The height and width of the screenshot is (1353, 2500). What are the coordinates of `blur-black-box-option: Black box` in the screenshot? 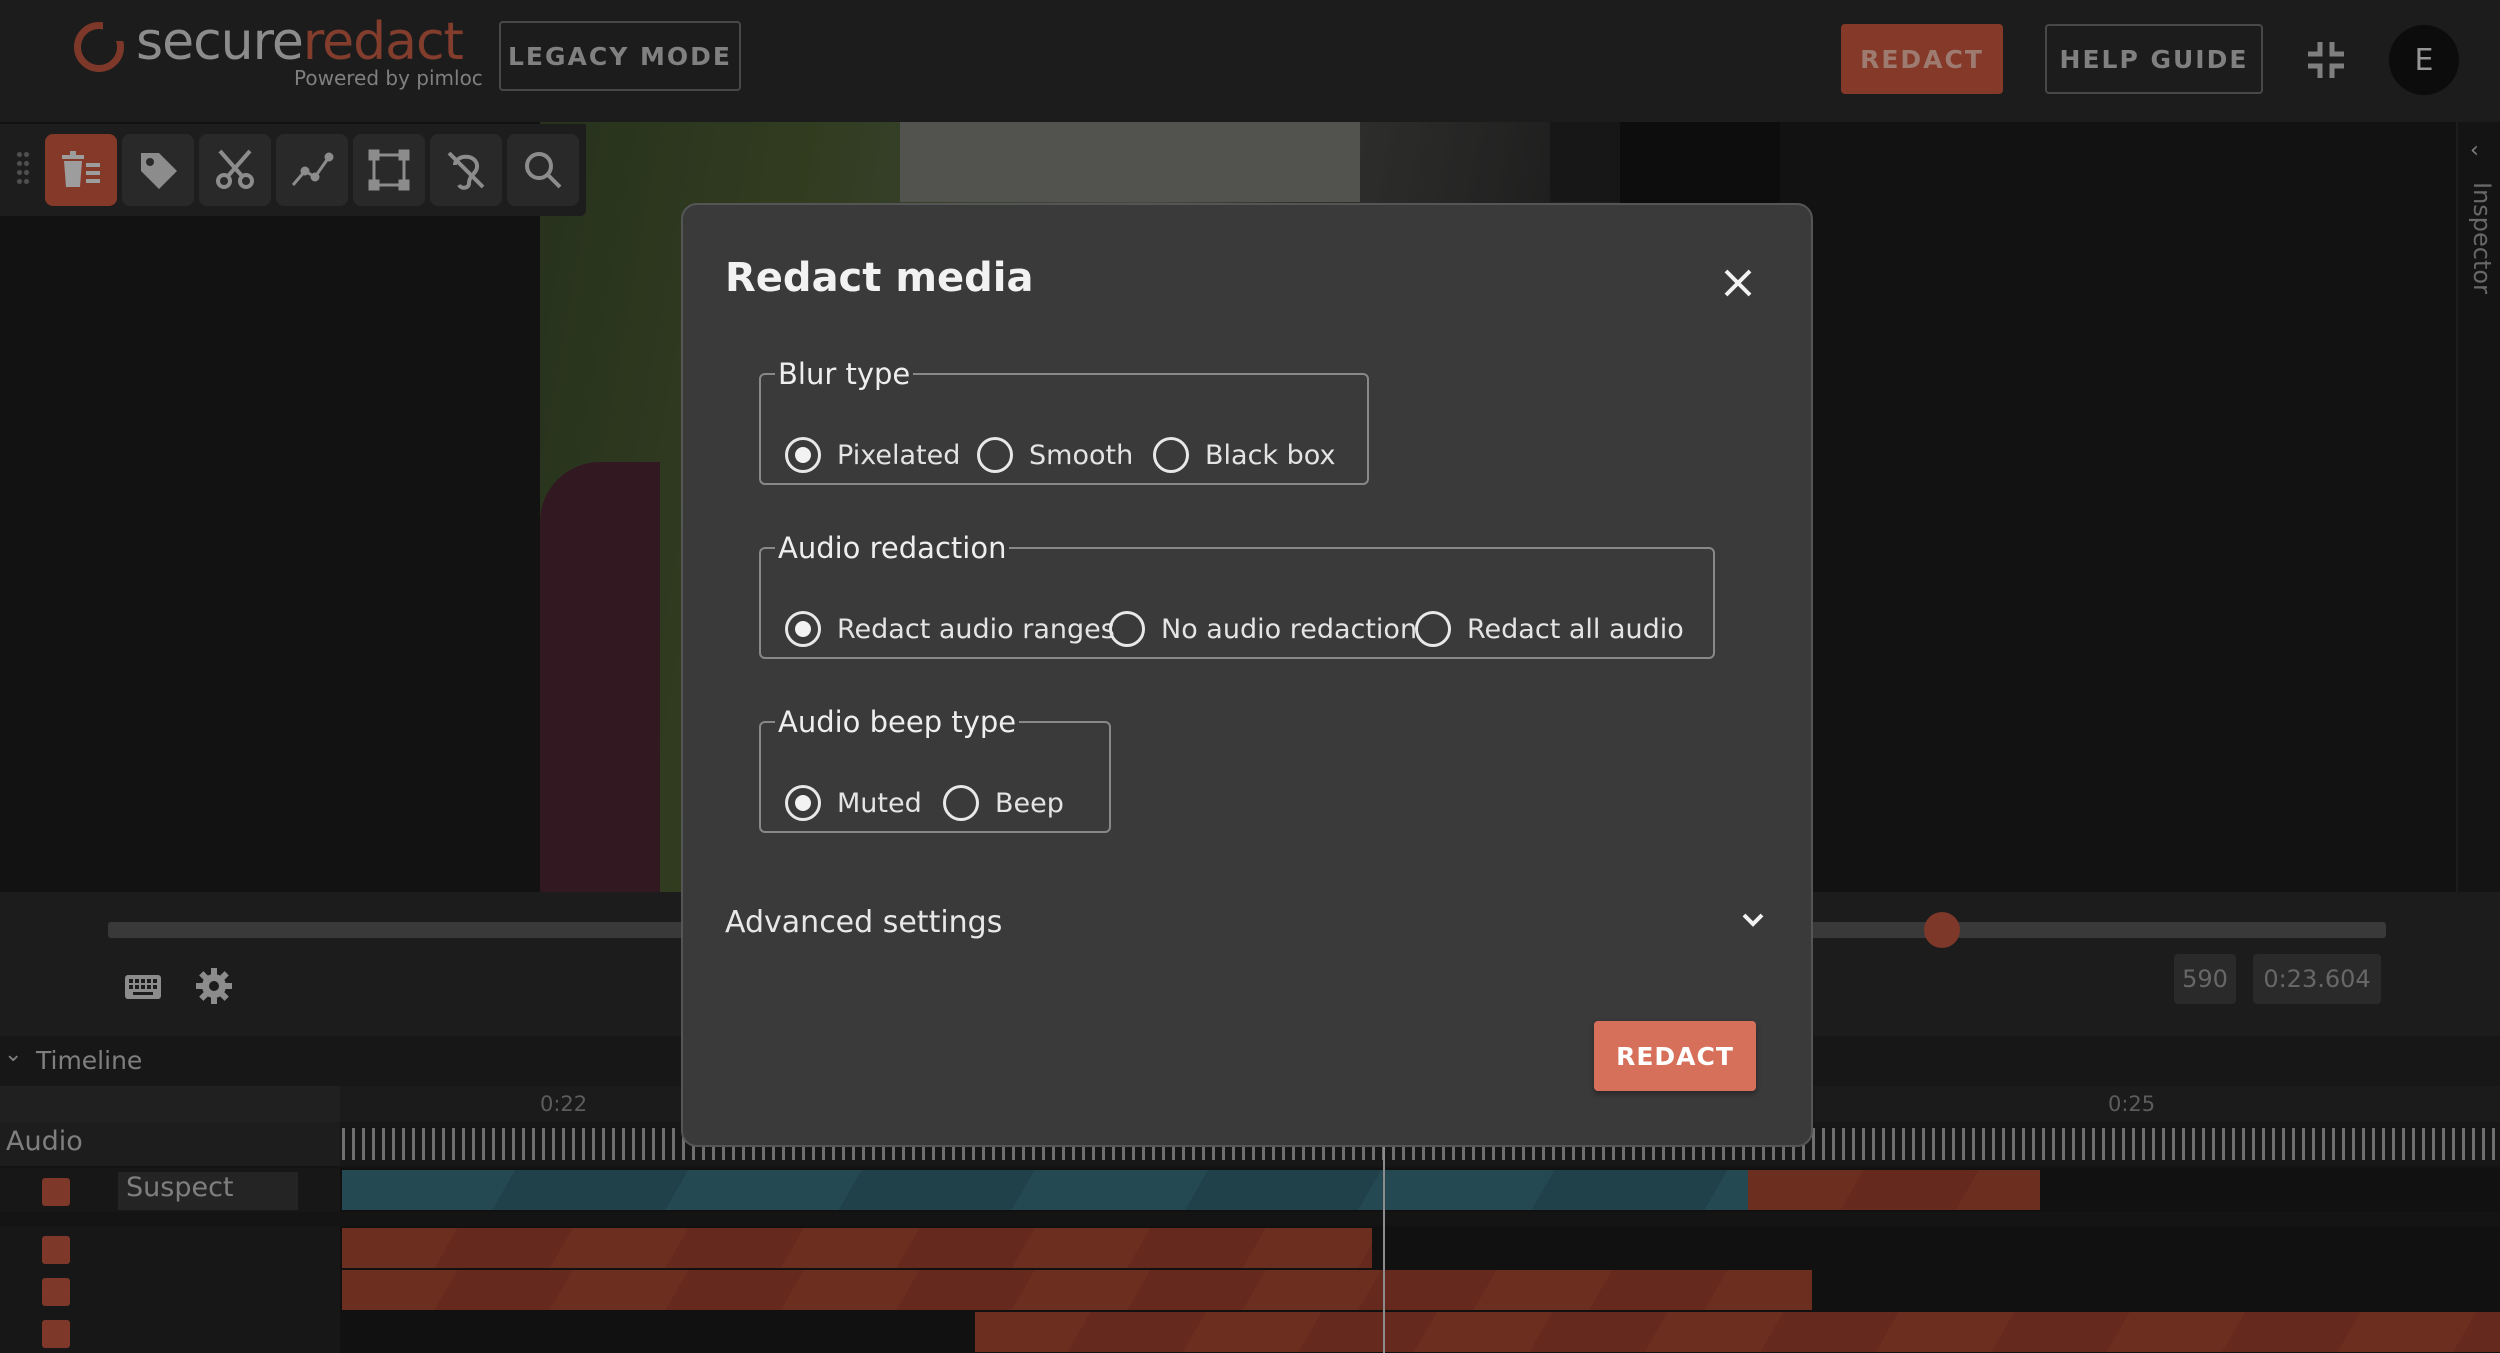 It's located at (1244, 455).